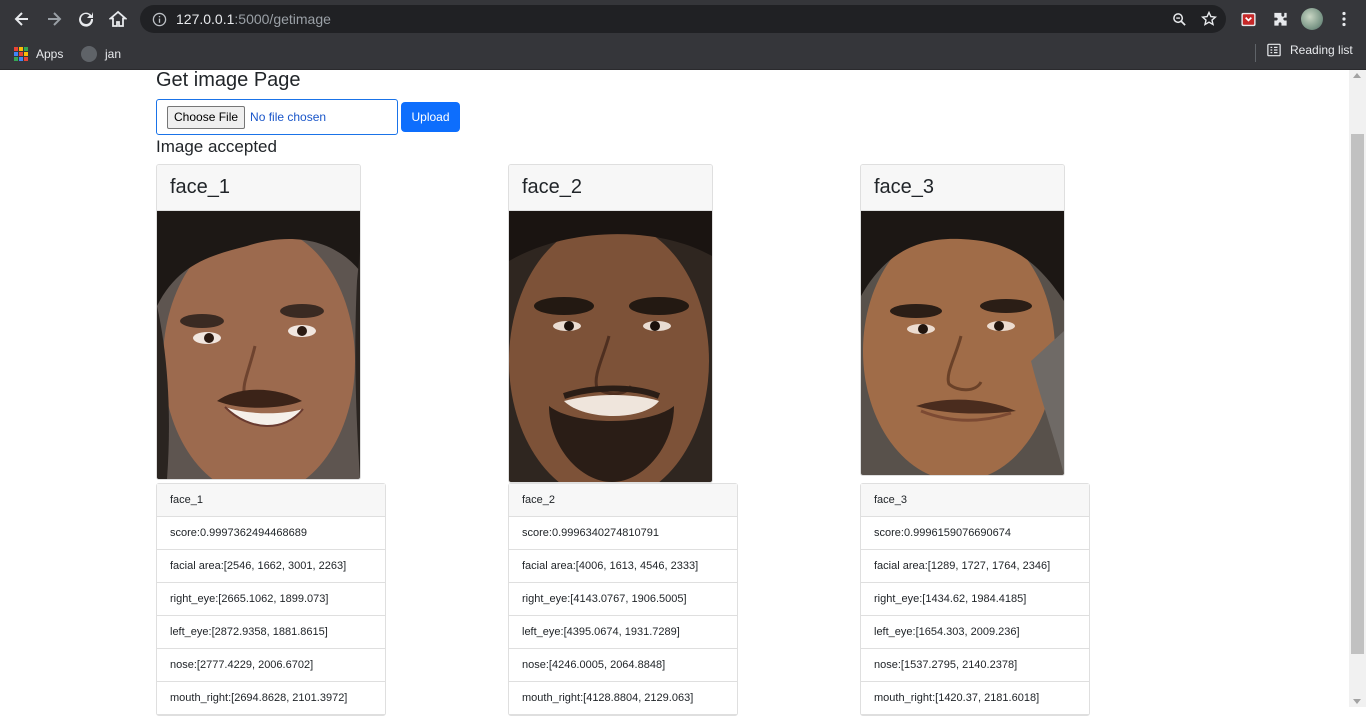  I want to click on right-eye-row: right_eye:[1434.62, 1984.4185], so click(975, 599).